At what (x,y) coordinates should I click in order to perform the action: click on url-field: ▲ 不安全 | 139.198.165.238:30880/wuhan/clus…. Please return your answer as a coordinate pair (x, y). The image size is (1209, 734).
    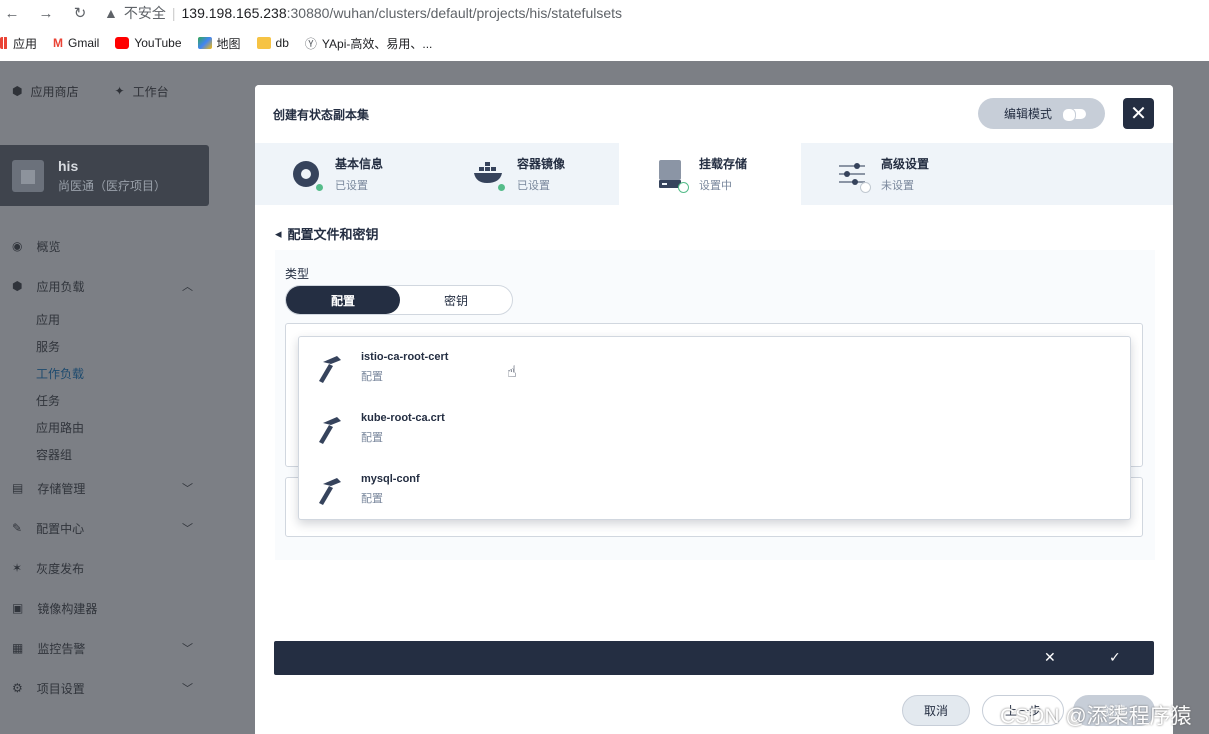
    Looking at the image, I should click on (363, 13).